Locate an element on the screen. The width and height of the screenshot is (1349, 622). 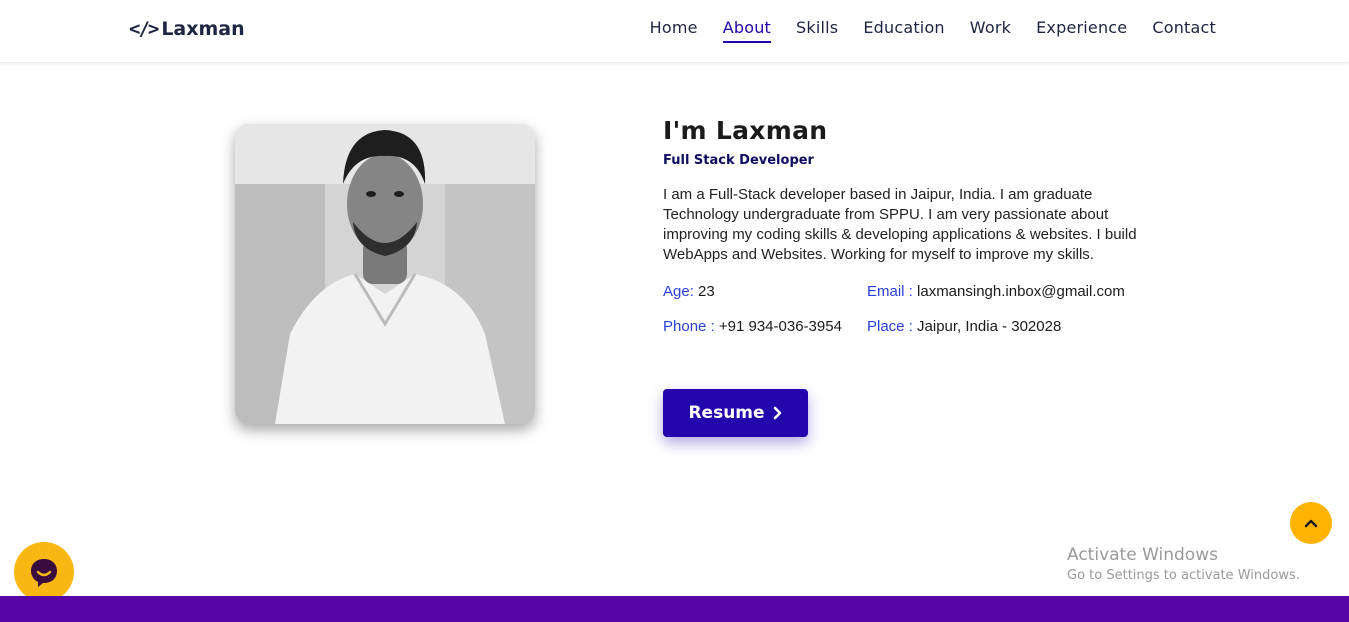
nav-education: Education is located at coordinates (903, 30).